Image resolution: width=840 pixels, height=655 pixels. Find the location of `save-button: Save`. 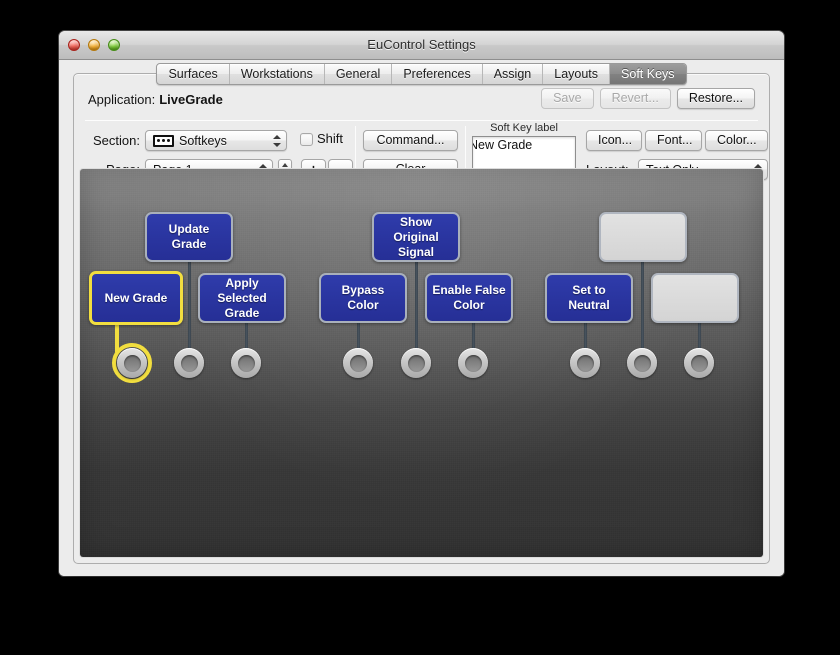

save-button: Save is located at coordinates (567, 98).